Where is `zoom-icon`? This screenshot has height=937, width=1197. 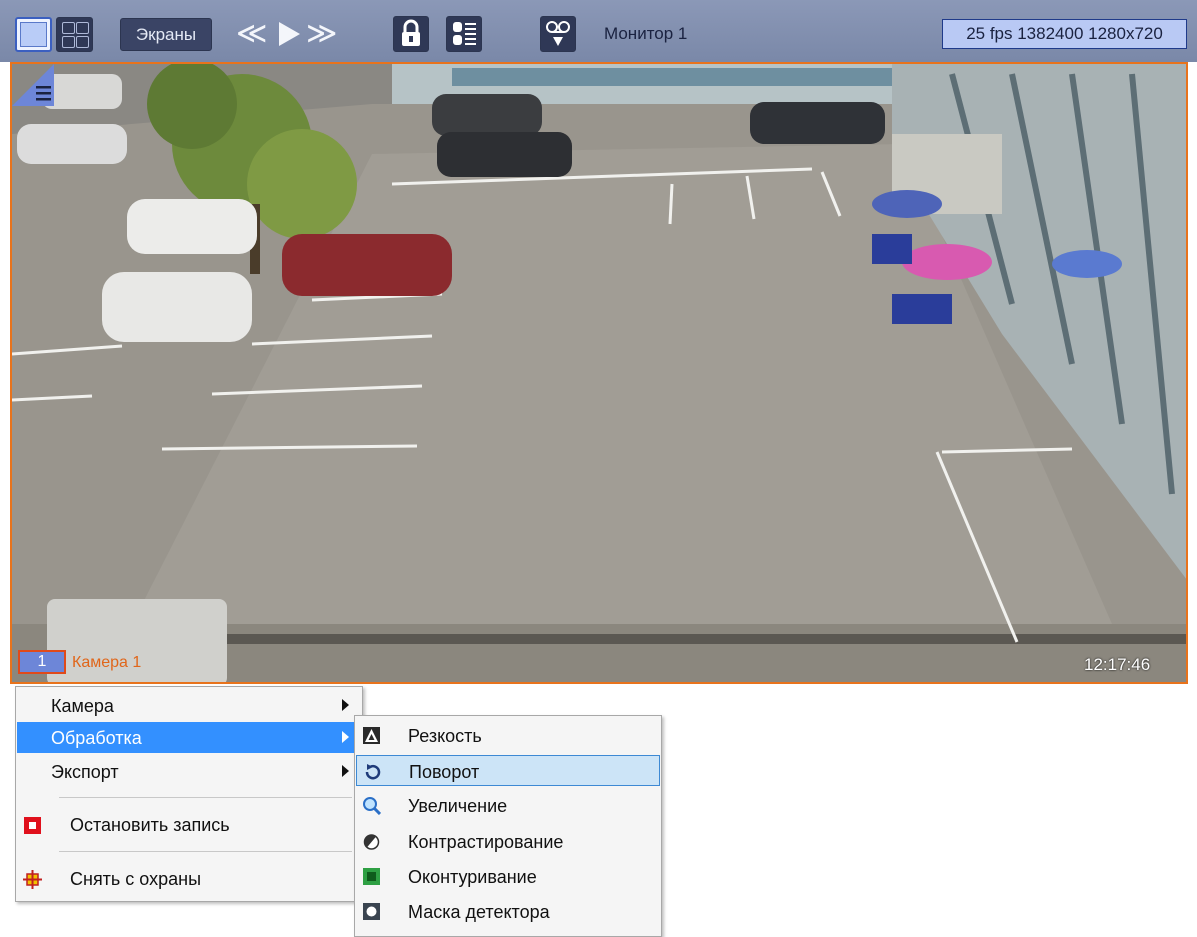 zoom-icon is located at coordinates (372, 806).